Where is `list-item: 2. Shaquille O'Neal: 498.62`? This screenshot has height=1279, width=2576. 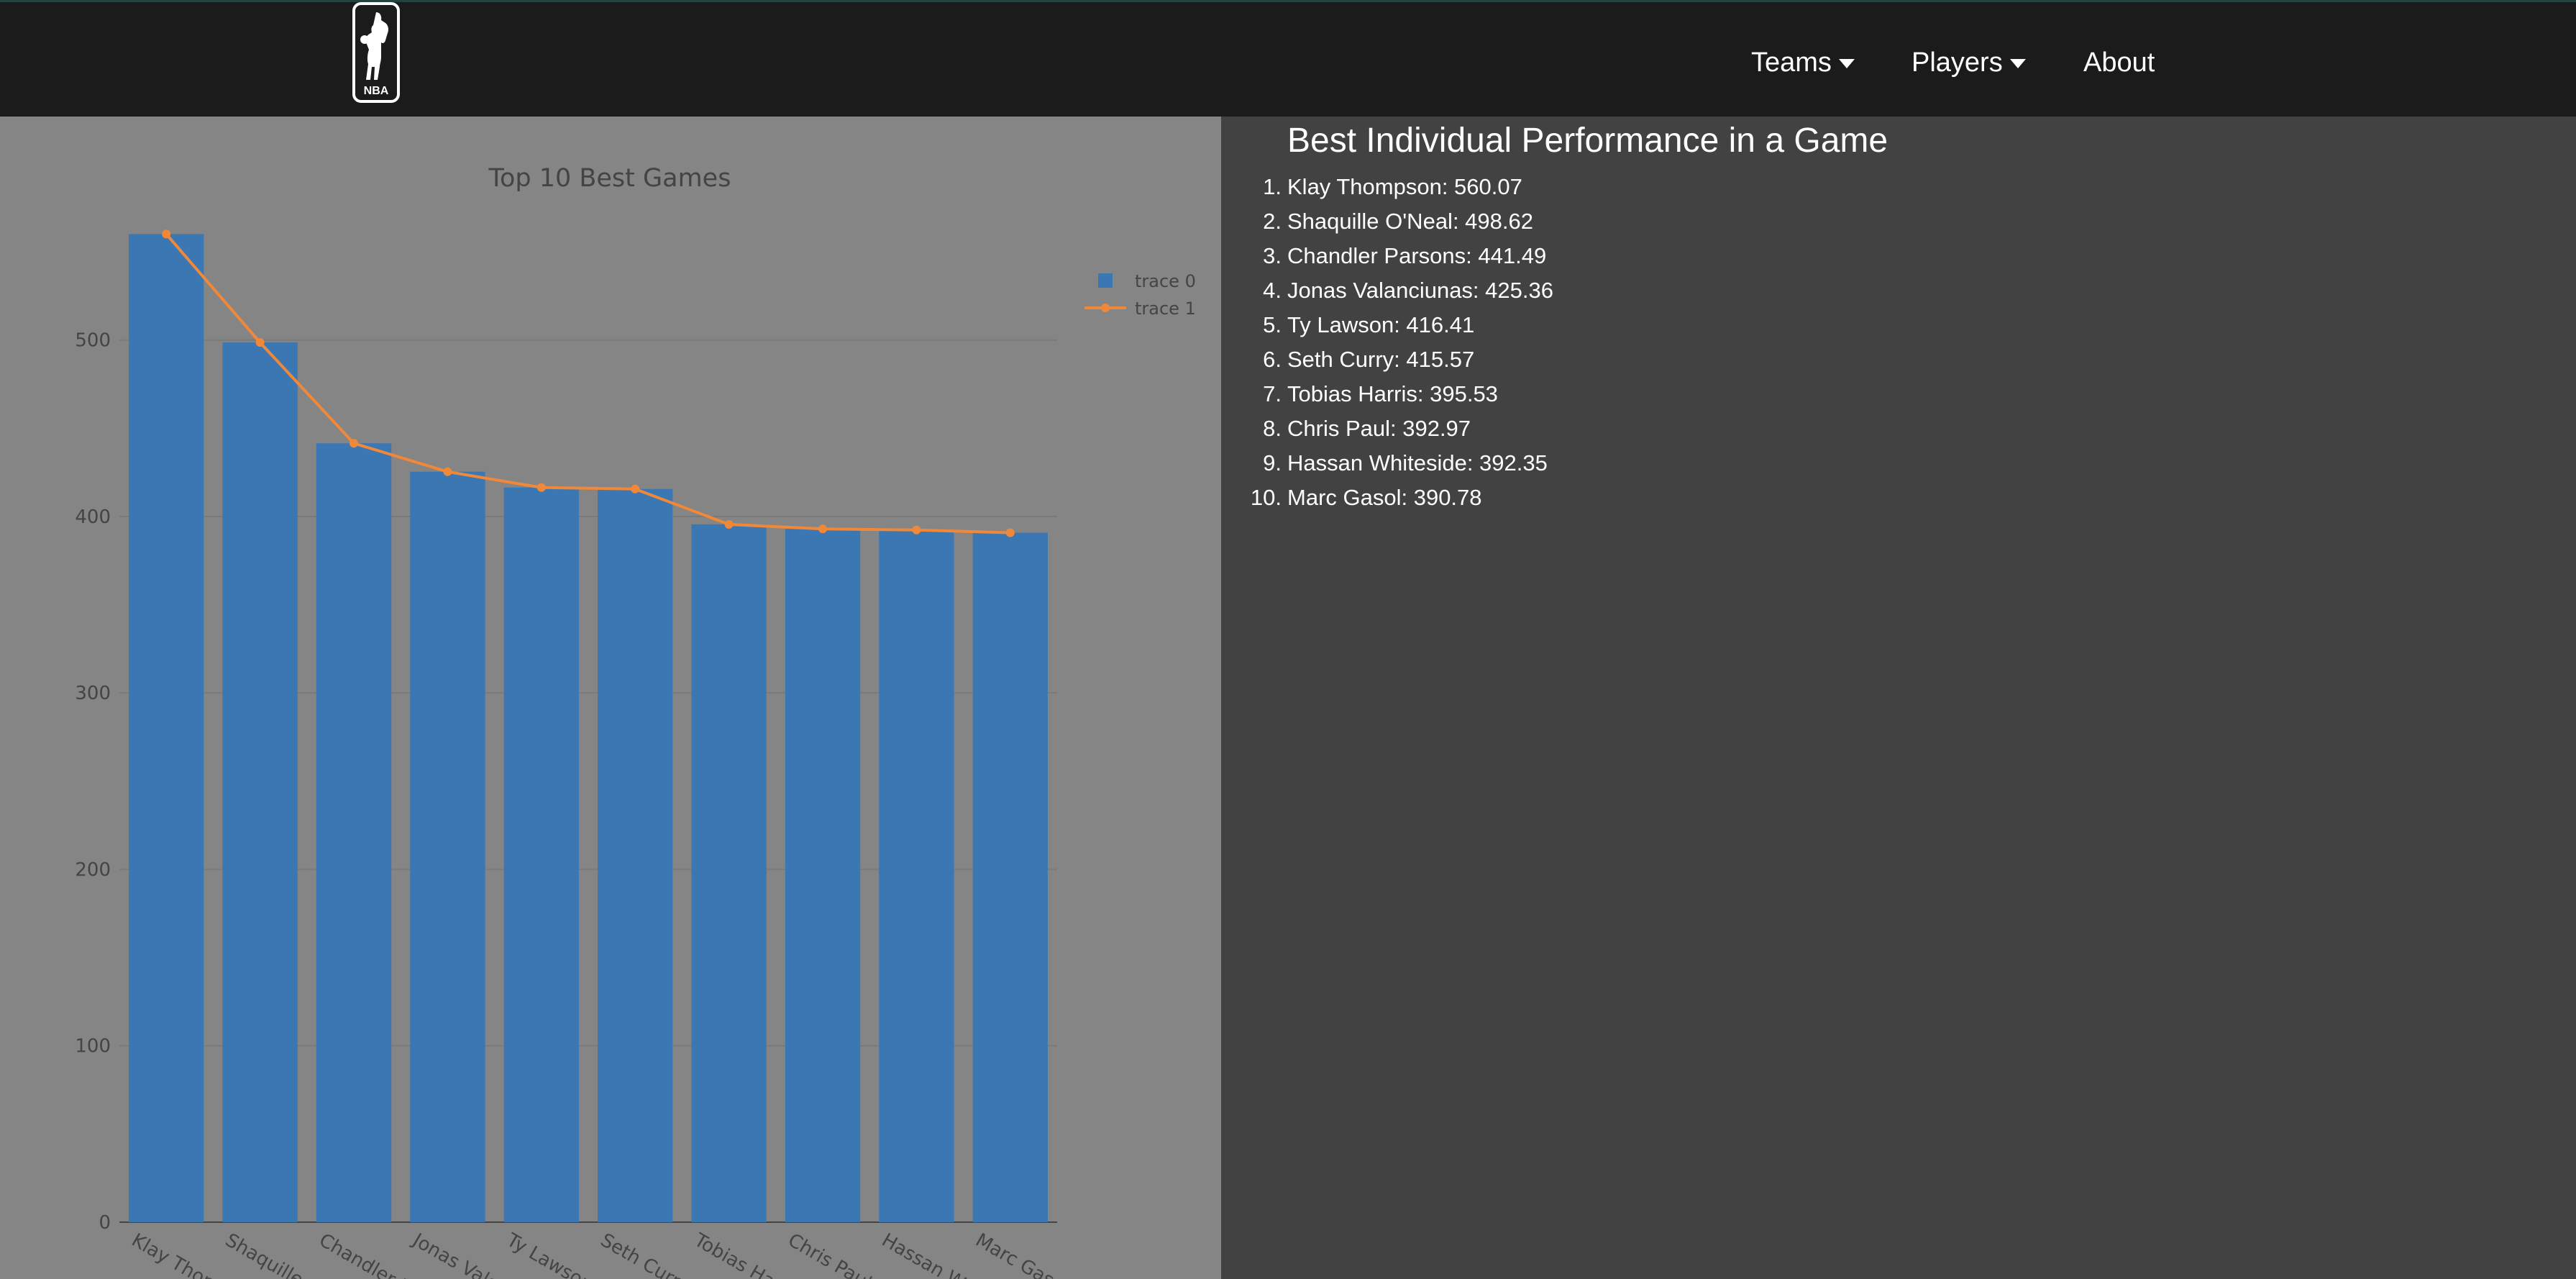
list-item: 2. Shaquille O'Neal: 498.62 is located at coordinates (1408, 221).